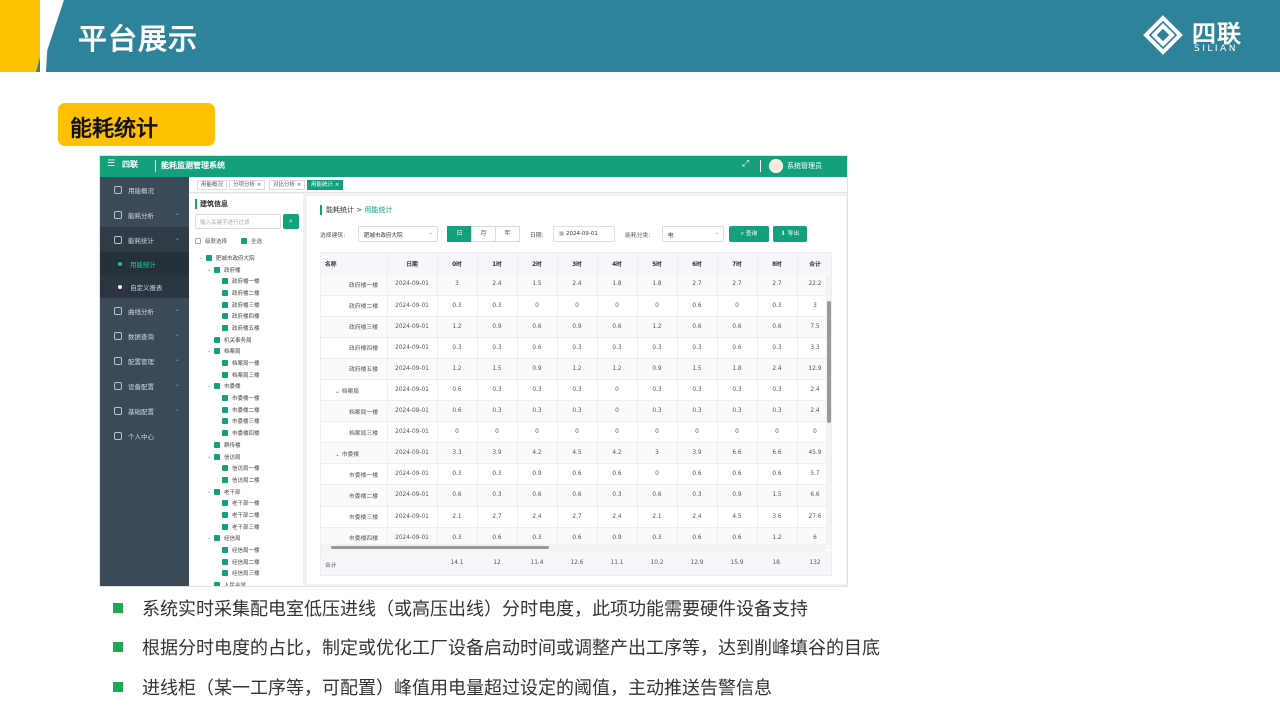 Image resolution: width=1280 pixels, height=720 pixels. I want to click on tree-node: ⌄ 经信局, so click(248, 539).